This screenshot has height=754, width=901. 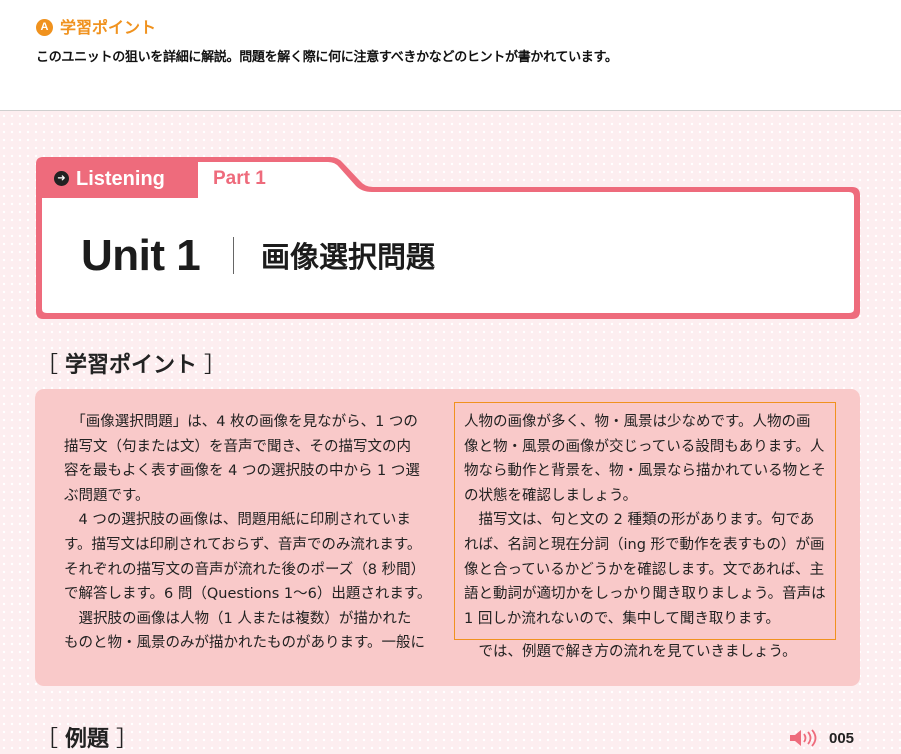 I want to click on speaker-icon, so click(x=803, y=738).